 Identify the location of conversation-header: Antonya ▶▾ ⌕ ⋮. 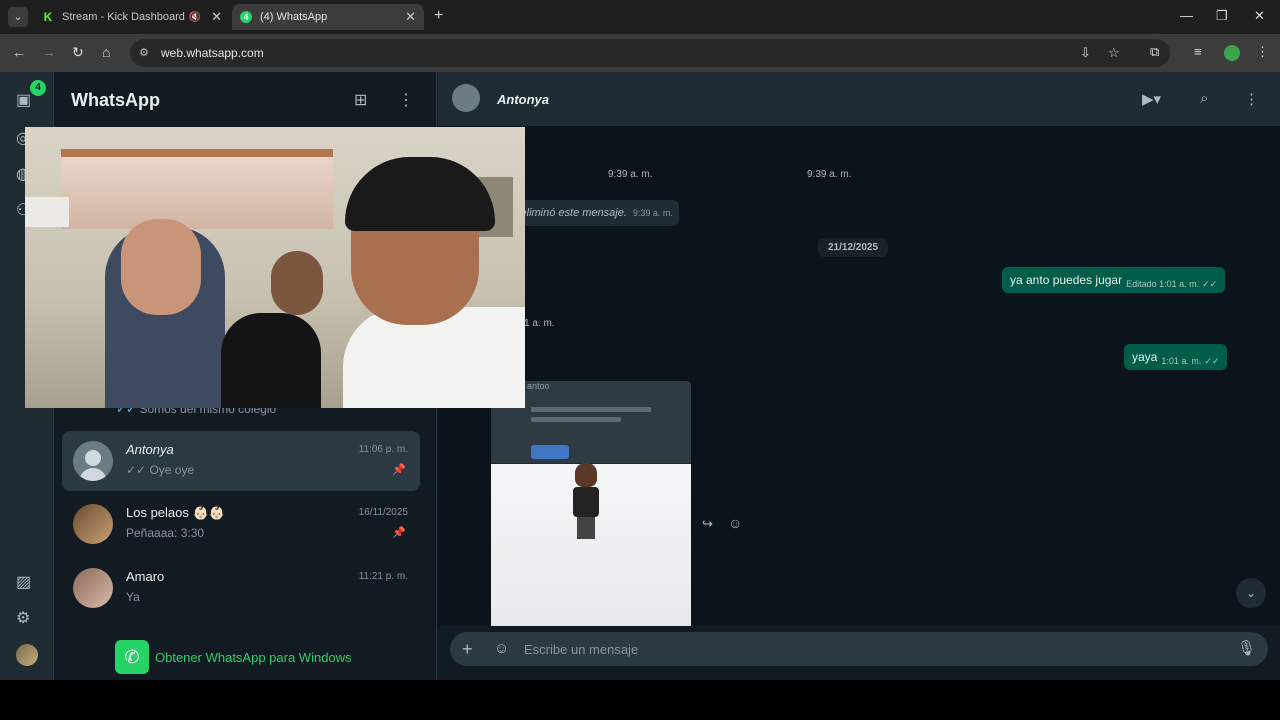
(859, 99).